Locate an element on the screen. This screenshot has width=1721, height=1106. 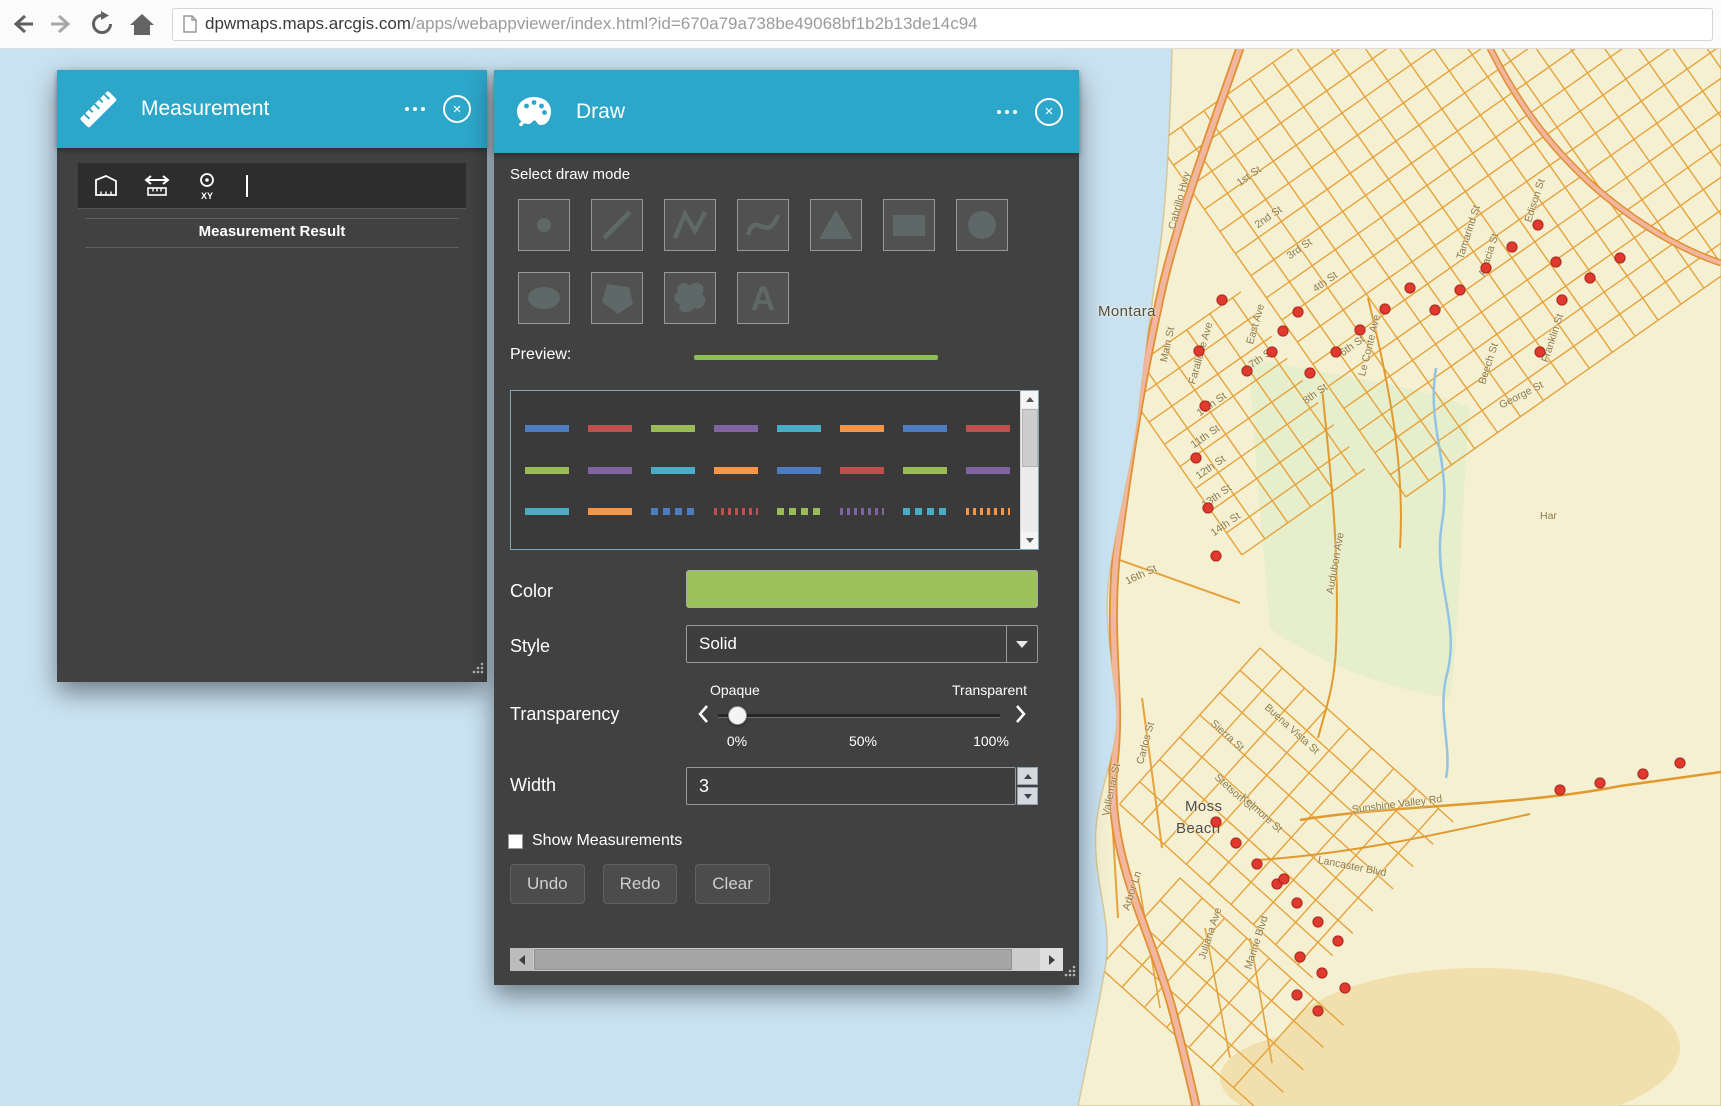
measurement-close-button: × is located at coordinates (457, 109).